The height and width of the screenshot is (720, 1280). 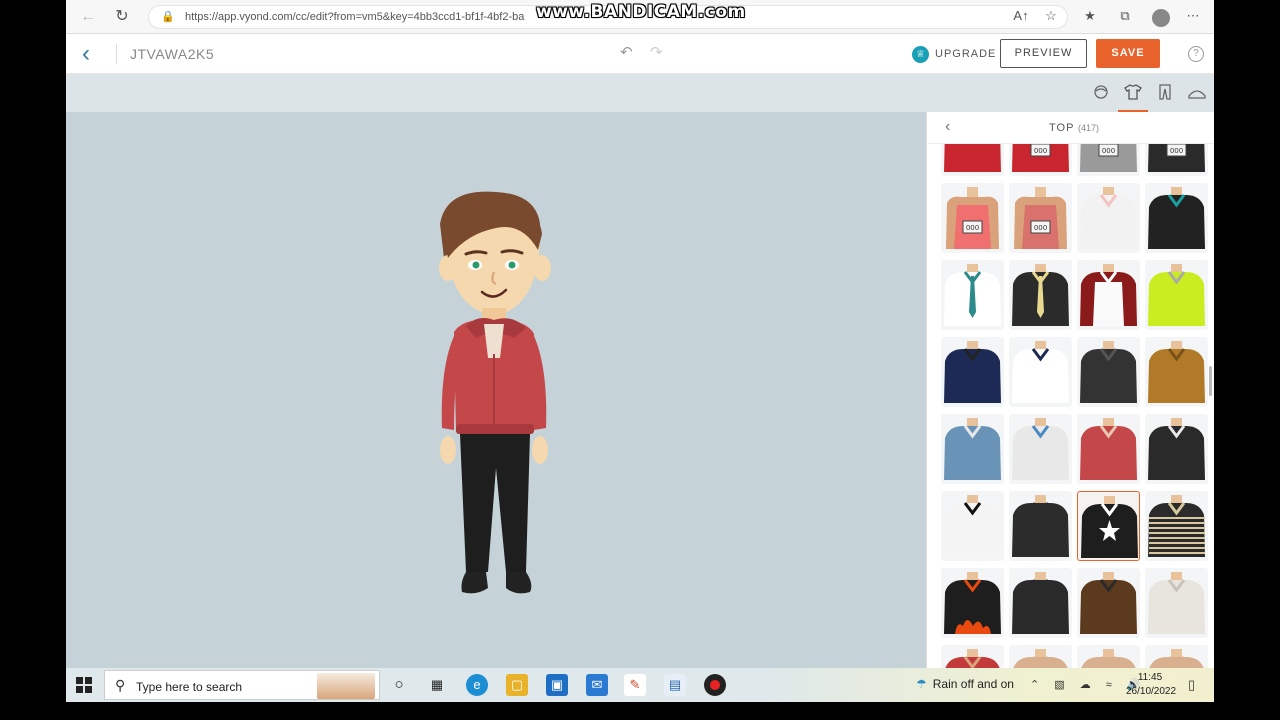 What do you see at coordinates (715, 685) in the screenshot?
I see `record-icon` at bounding box center [715, 685].